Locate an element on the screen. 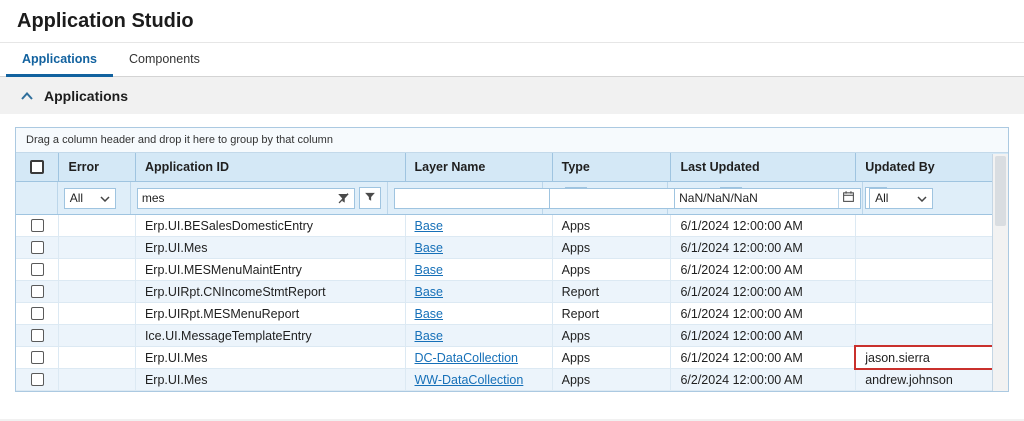 This screenshot has width=1024, height=421. tab-applications: Applications is located at coordinates (60, 60).